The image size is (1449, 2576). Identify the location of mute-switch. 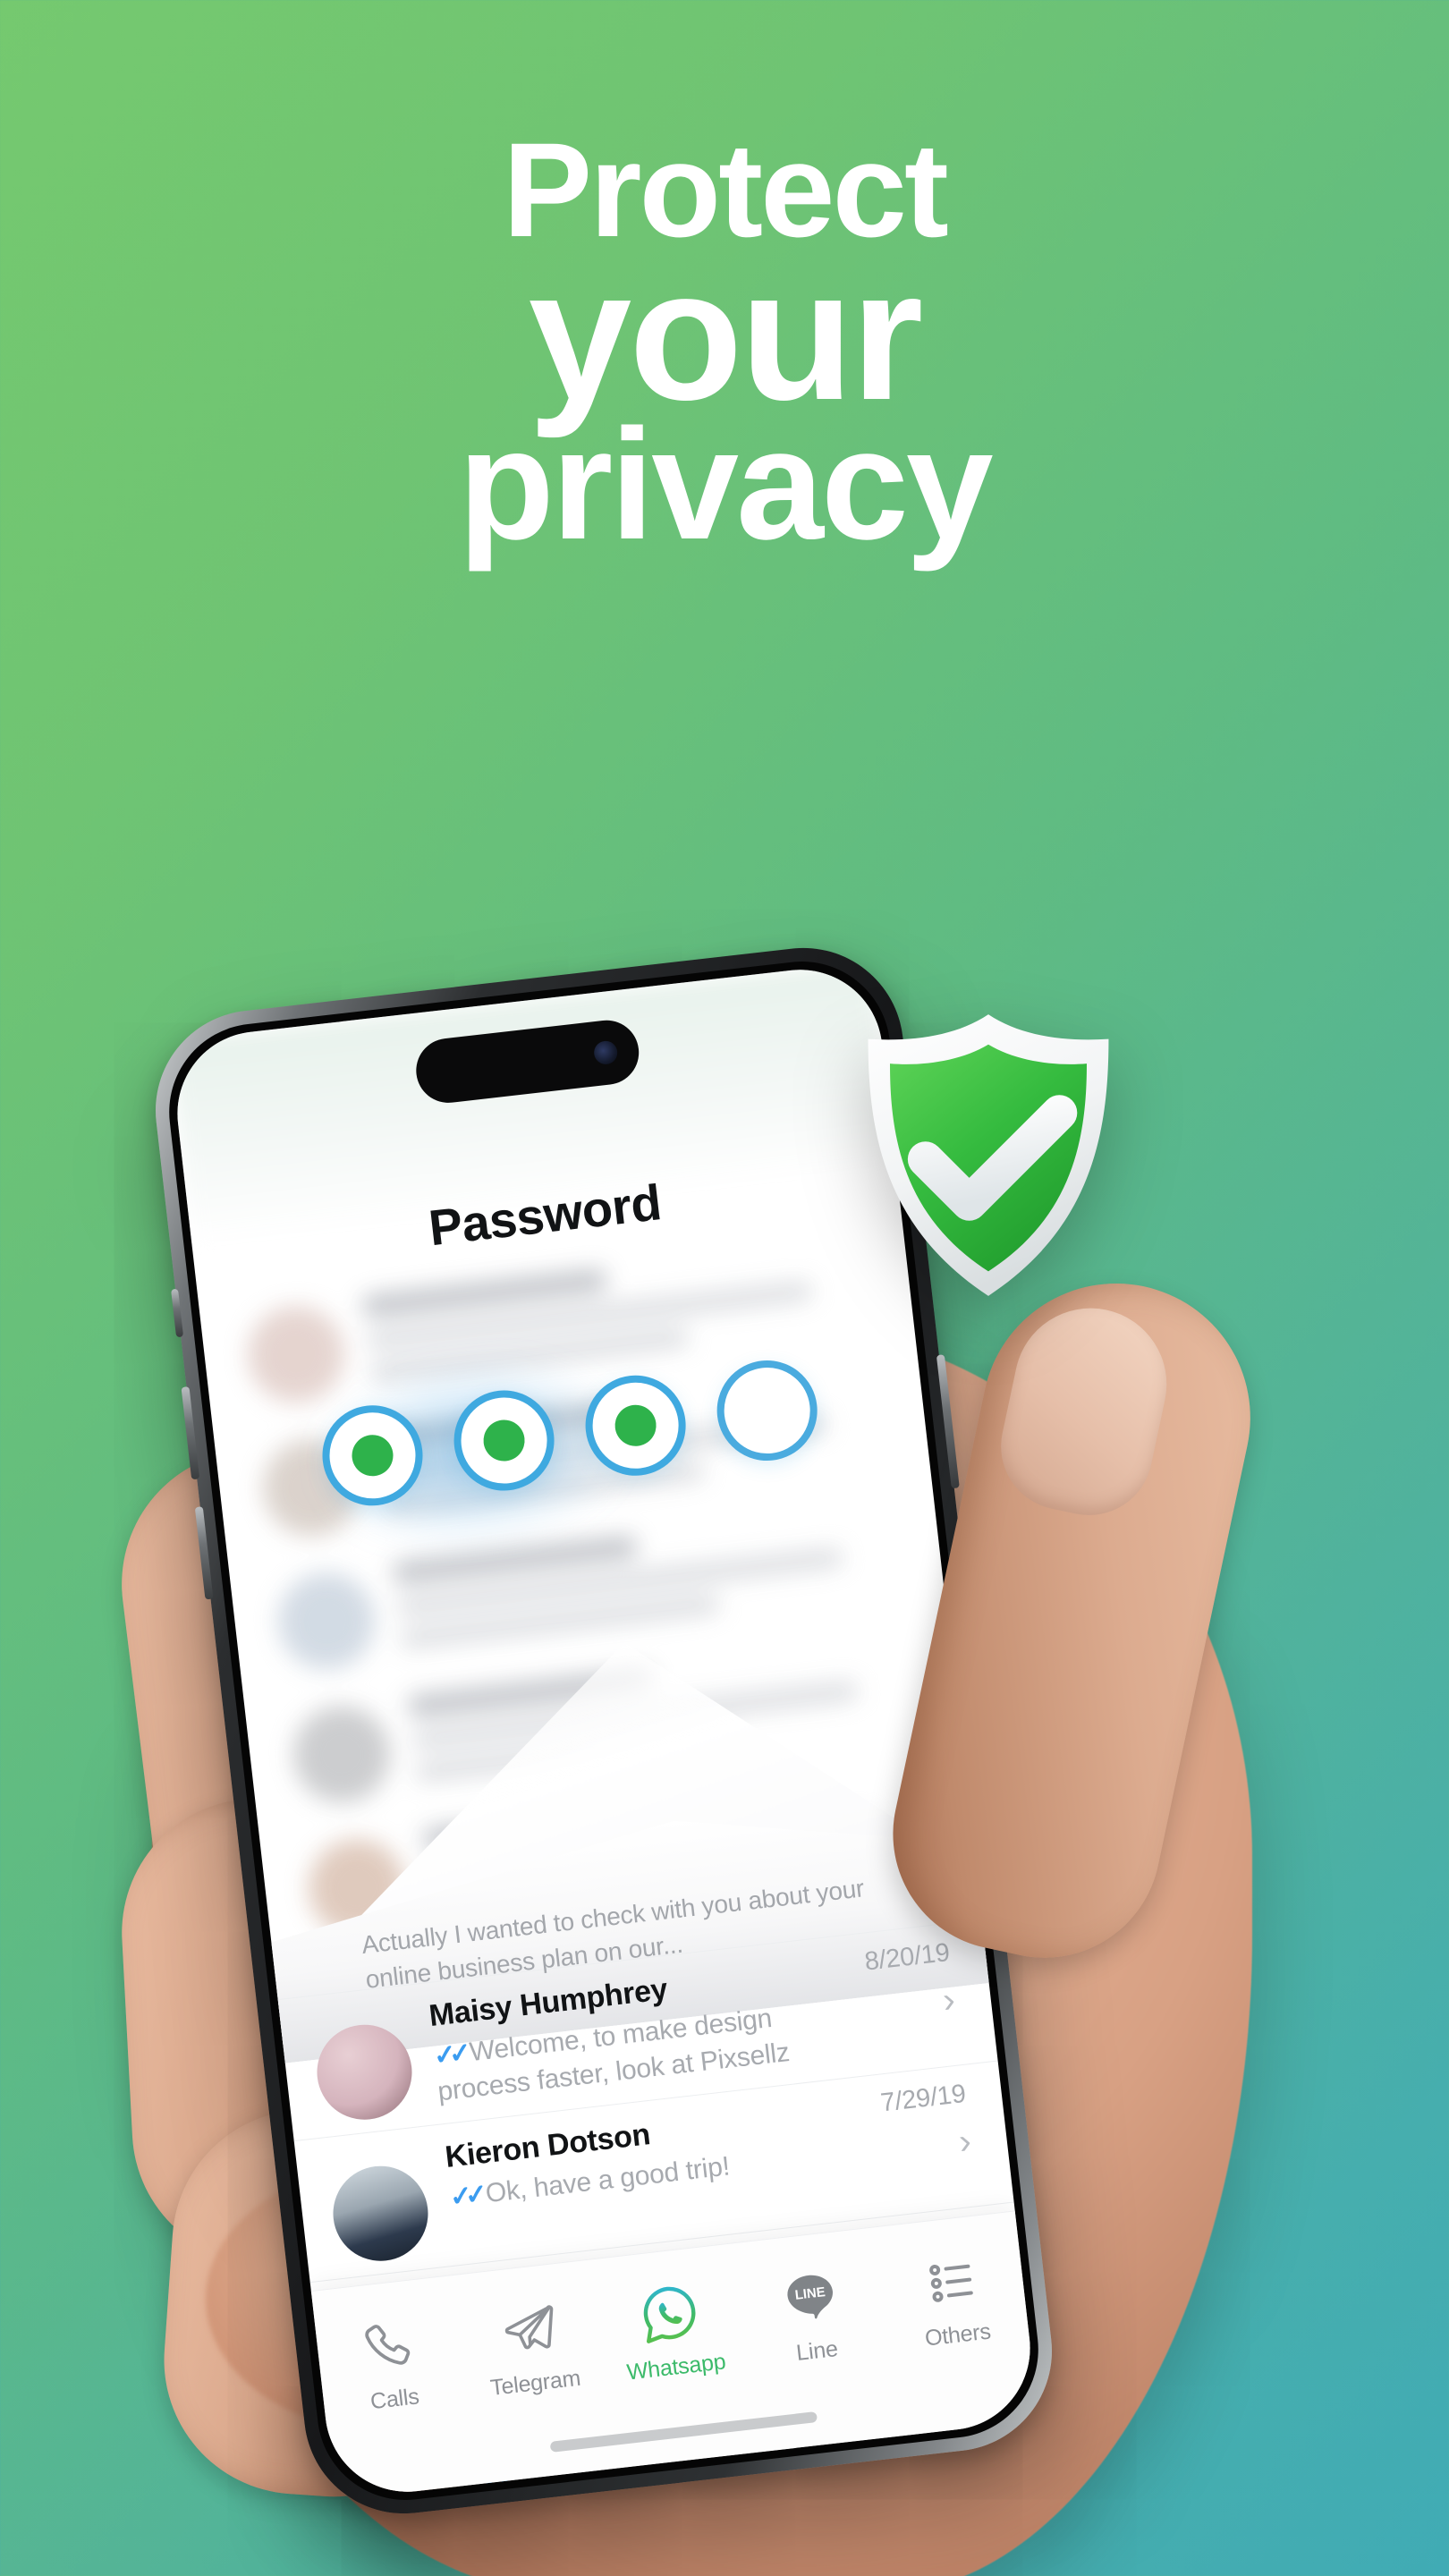
(177, 1313).